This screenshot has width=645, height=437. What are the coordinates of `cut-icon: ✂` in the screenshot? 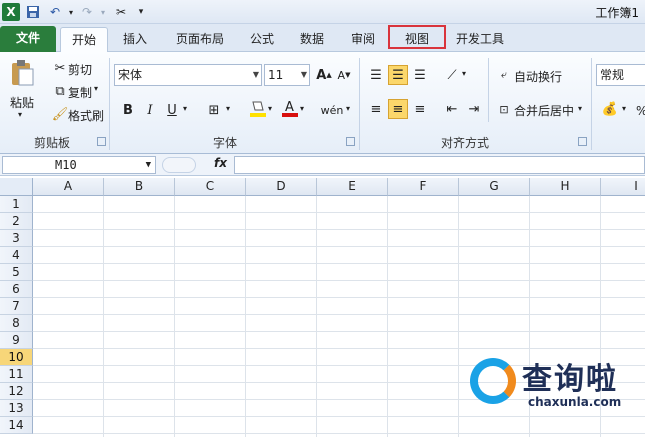 It's located at (60, 68).